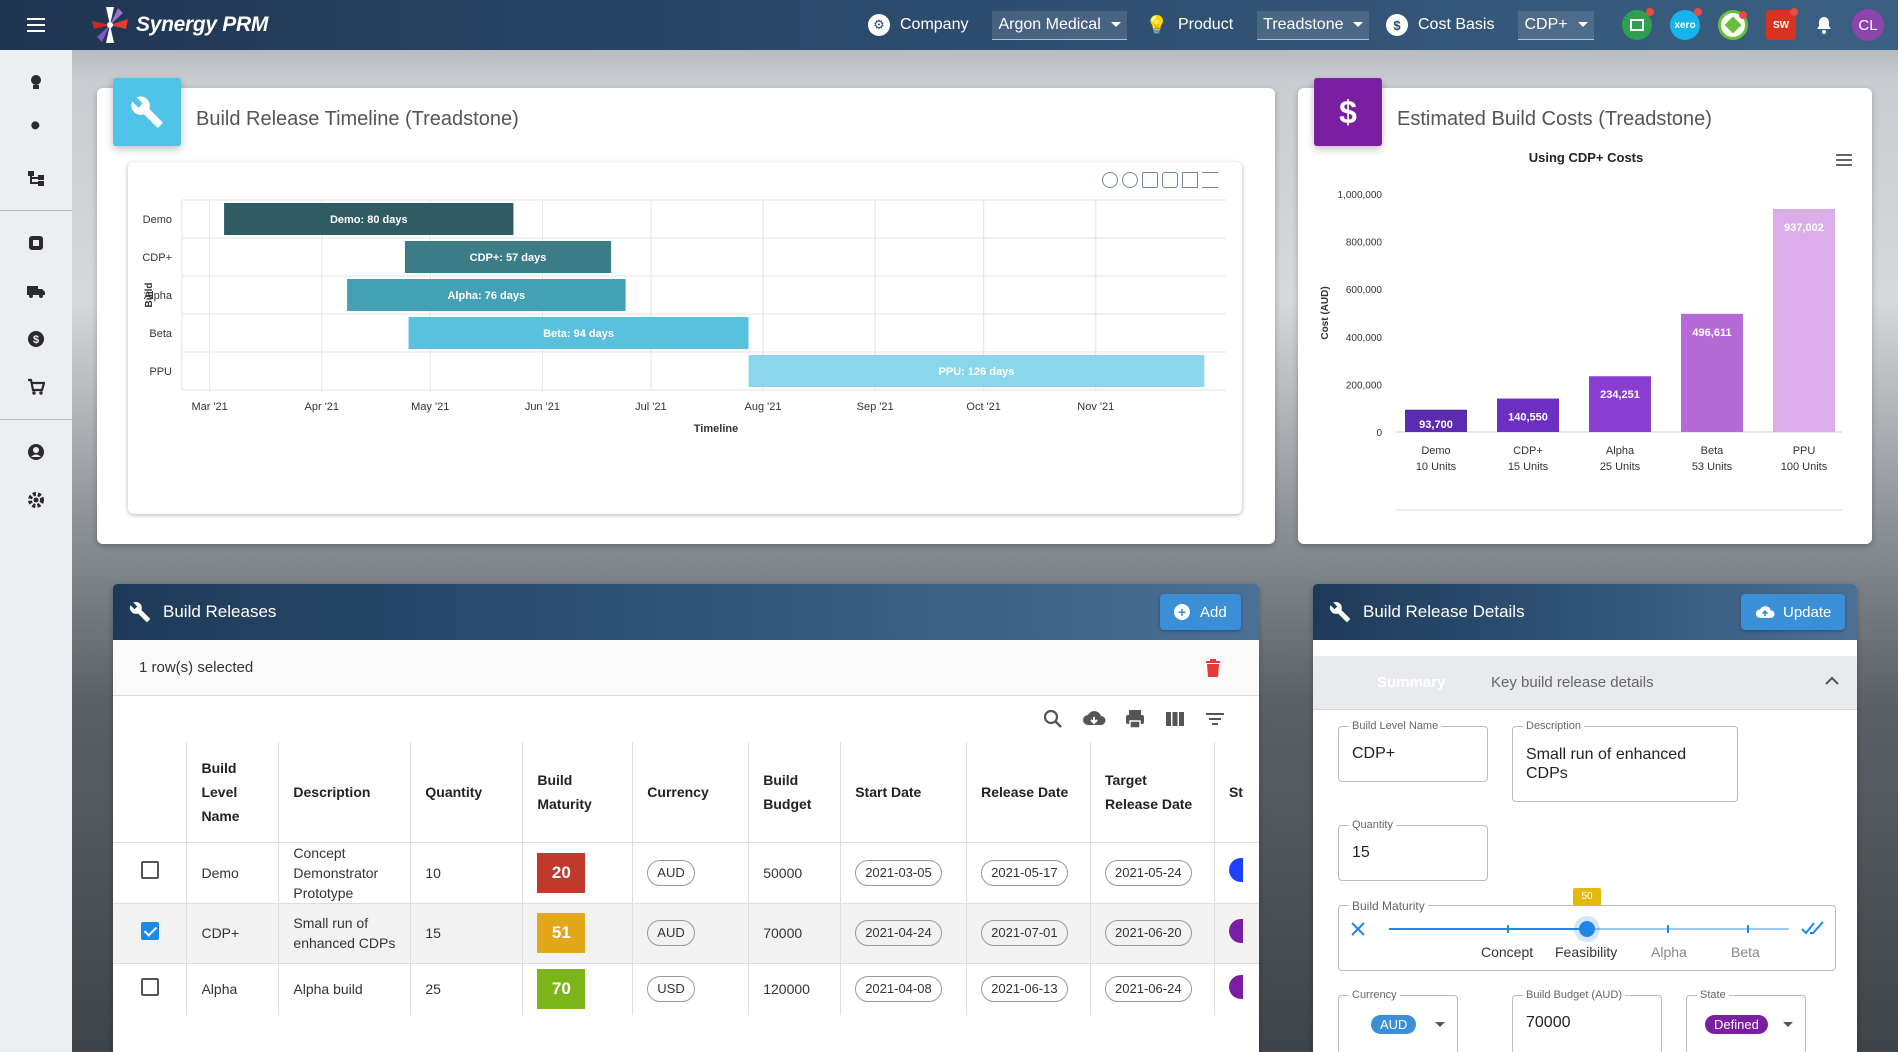  Describe the element at coordinates (1528, 451) in the screenshot. I see `costs-x-tick: CDP+` at that location.